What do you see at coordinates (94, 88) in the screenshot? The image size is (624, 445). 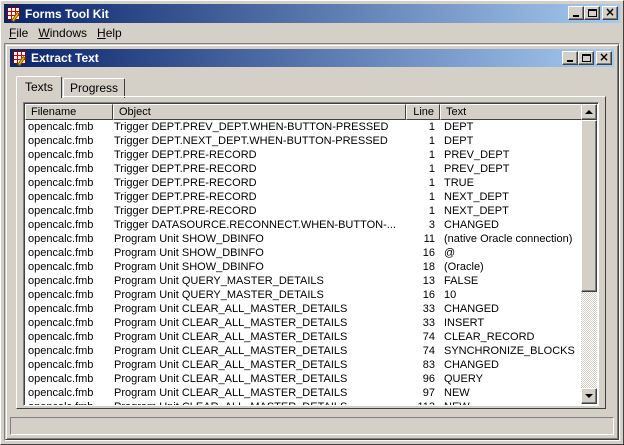 I see `tab-progress: Progress` at bounding box center [94, 88].